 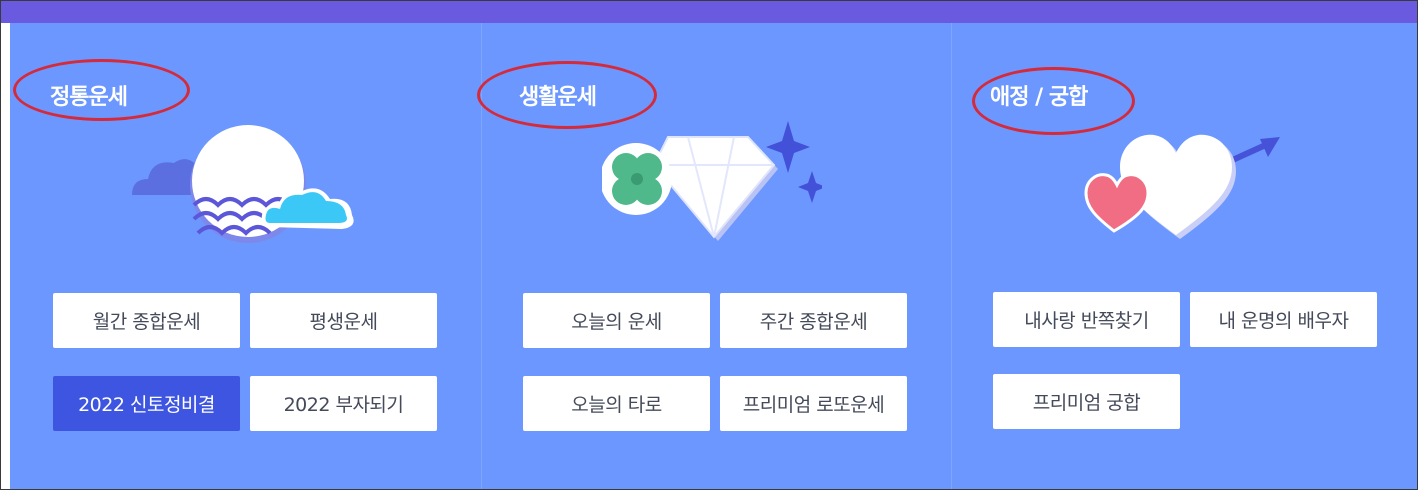 I want to click on lifetime-fortune-button: 평생운세, so click(x=343, y=320).